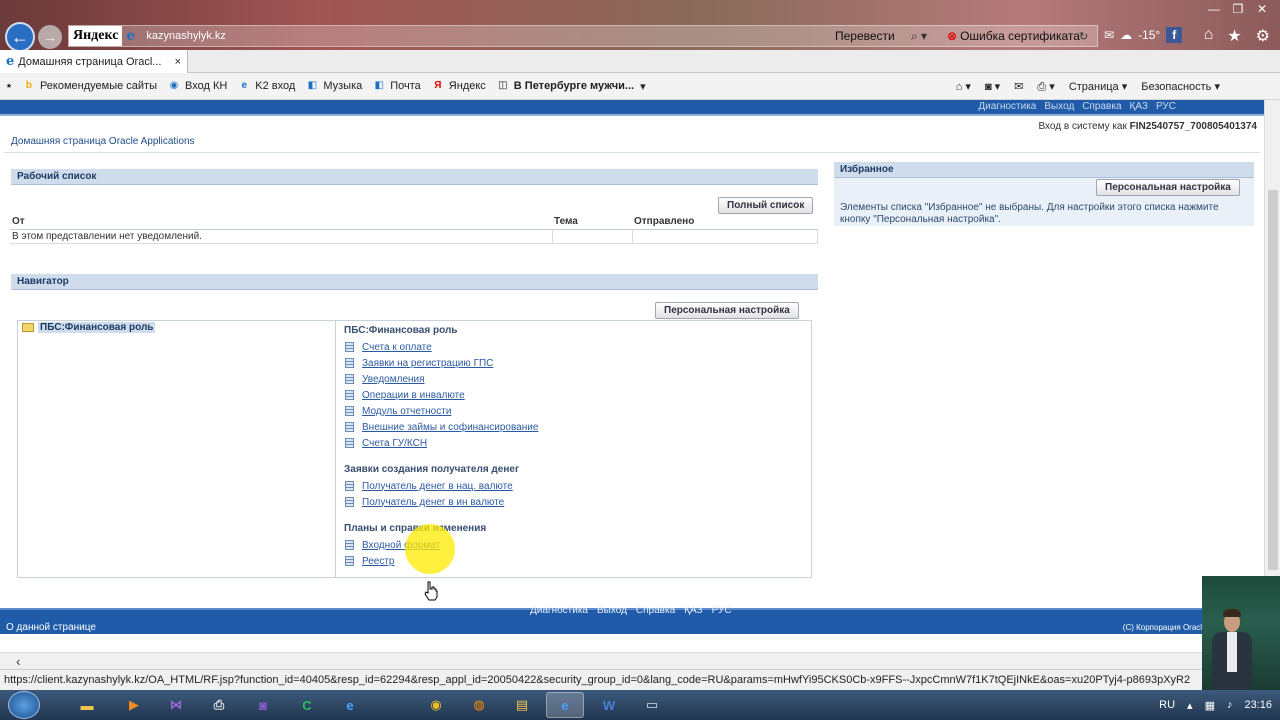 The image size is (1280, 720). What do you see at coordinates (1258, 705) in the screenshot?
I see `clock: 23:16` at bounding box center [1258, 705].